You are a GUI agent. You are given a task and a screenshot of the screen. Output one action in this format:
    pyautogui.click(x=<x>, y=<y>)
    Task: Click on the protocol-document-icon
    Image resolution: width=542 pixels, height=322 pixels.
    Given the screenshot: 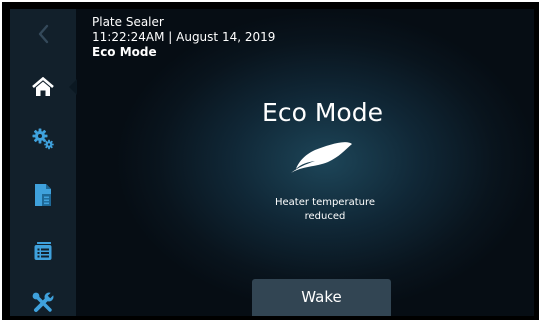 What is the action you would take?
    pyautogui.click(x=43, y=195)
    